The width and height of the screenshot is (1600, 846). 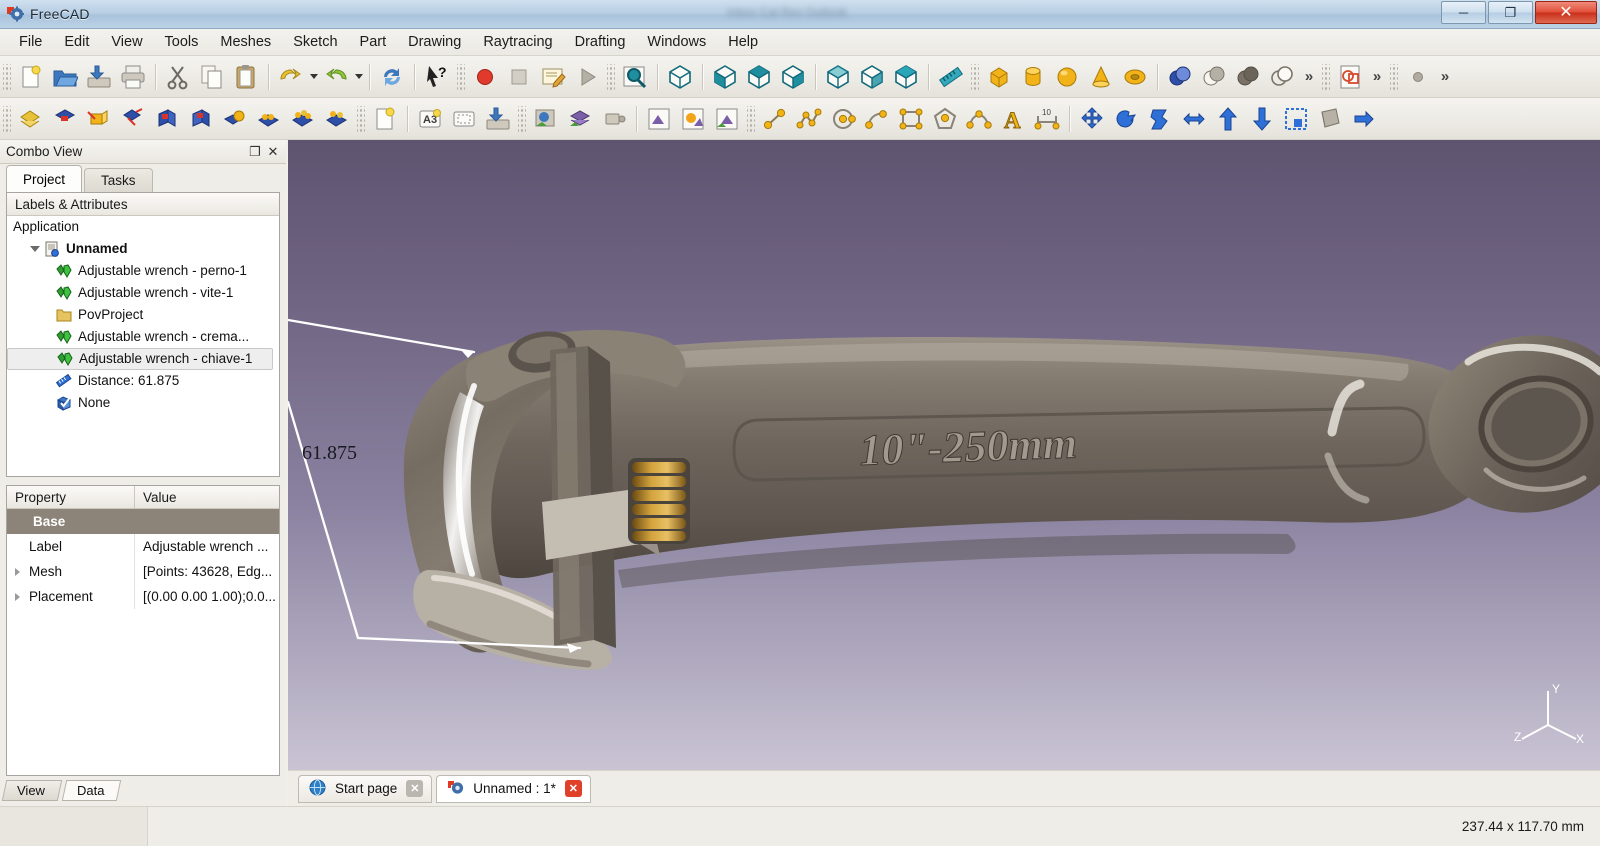 What do you see at coordinates (838, 77) in the screenshot?
I see `rear-view-icon` at bounding box center [838, 77].